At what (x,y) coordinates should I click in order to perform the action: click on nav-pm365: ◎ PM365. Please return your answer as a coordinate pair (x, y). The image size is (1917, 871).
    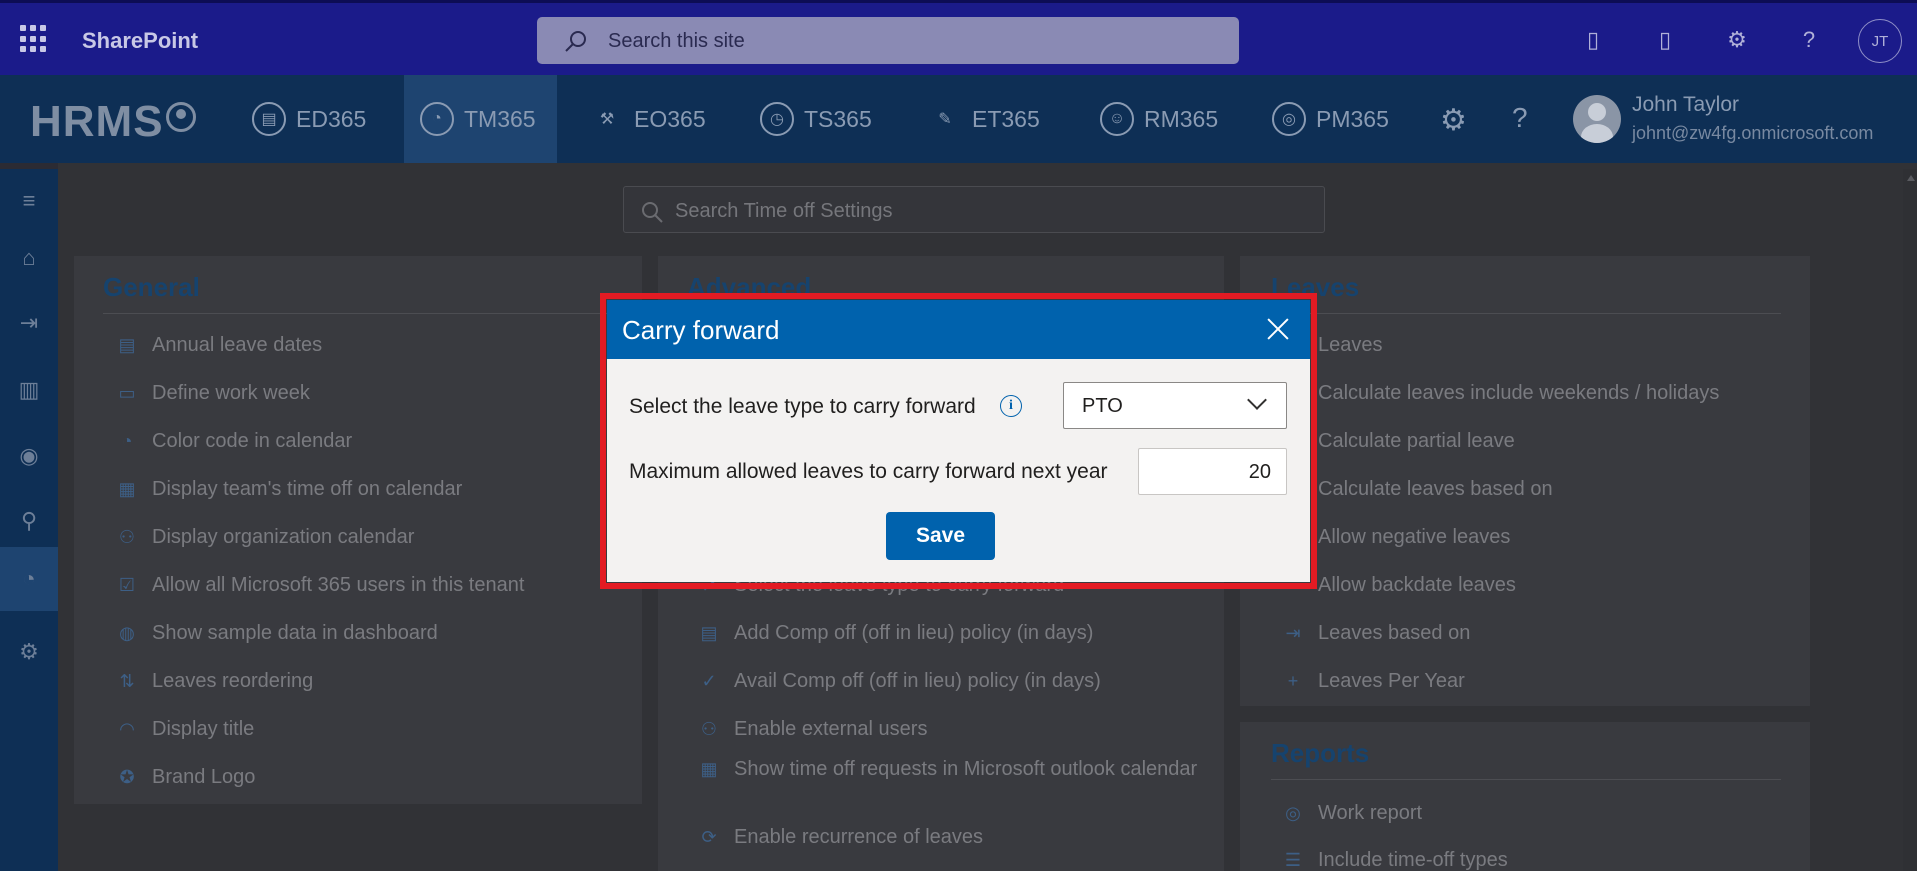
    Looking at the image, I should click on (1330, 119).